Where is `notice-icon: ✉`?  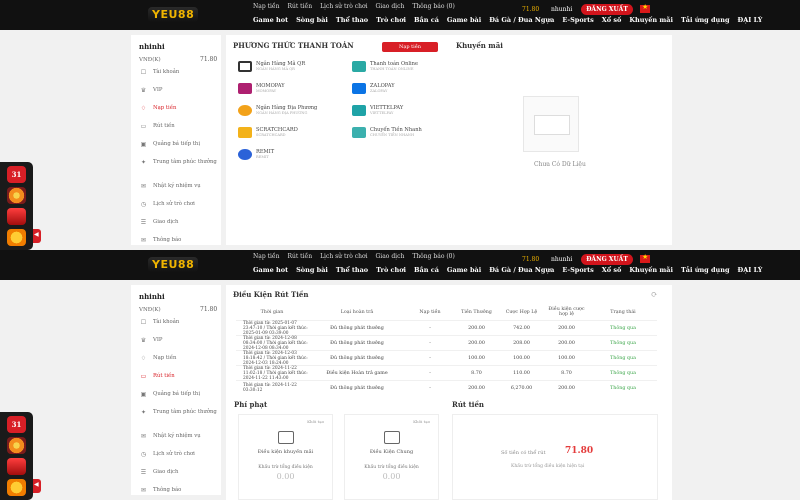
notice-icon: ✉ is located at coordinates (143, 240).